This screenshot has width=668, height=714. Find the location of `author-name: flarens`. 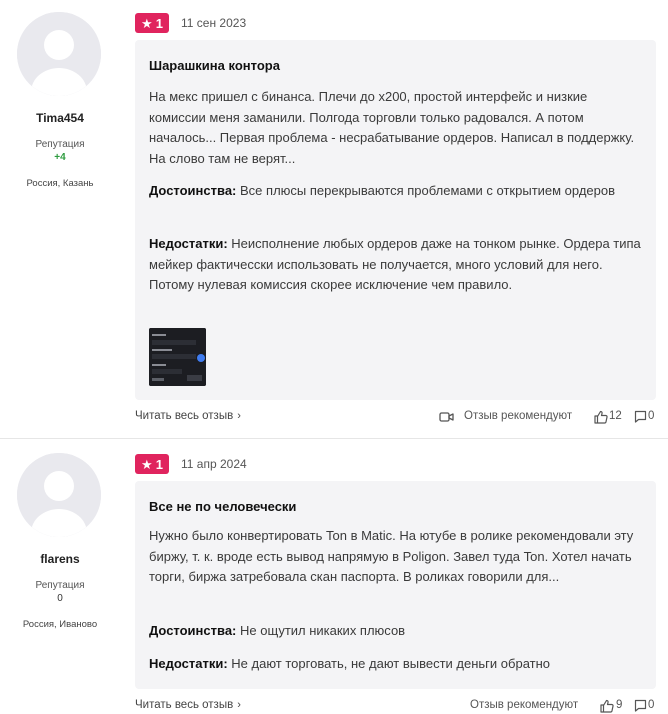

author-name: flarens is located at coordinates (60, 559).